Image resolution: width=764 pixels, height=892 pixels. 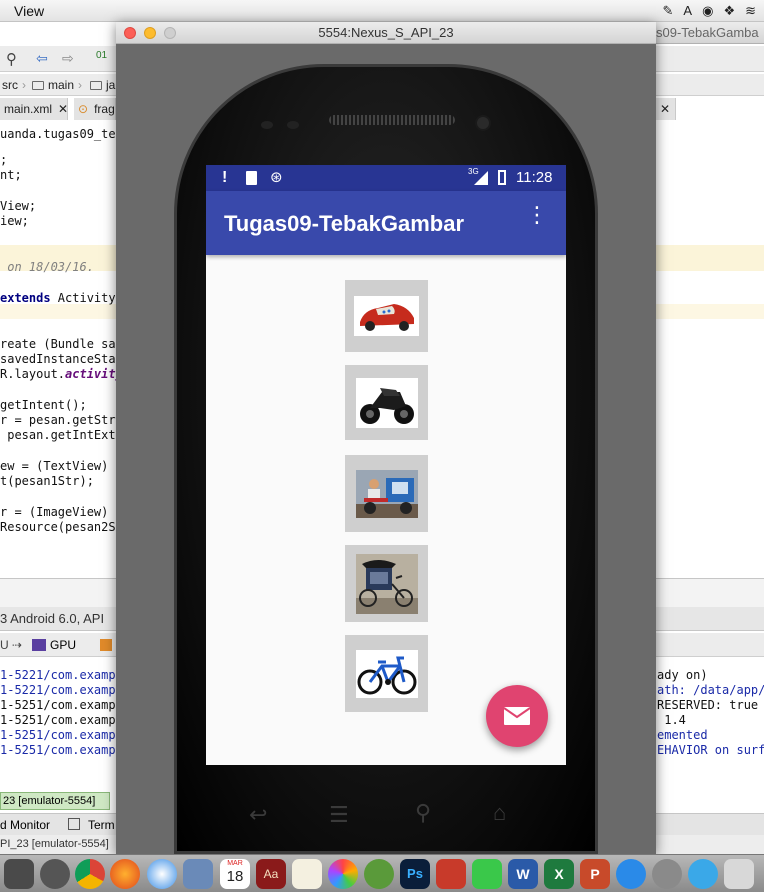 What do you see at coordinates (703, 874) in the screenshot?
I see `terminal-dock-icon` at bounding box center [703, 874].